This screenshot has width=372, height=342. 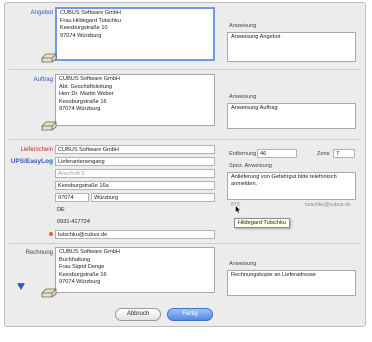 I want to click on delivery-country-field: DE, so click(x=75, y=210).